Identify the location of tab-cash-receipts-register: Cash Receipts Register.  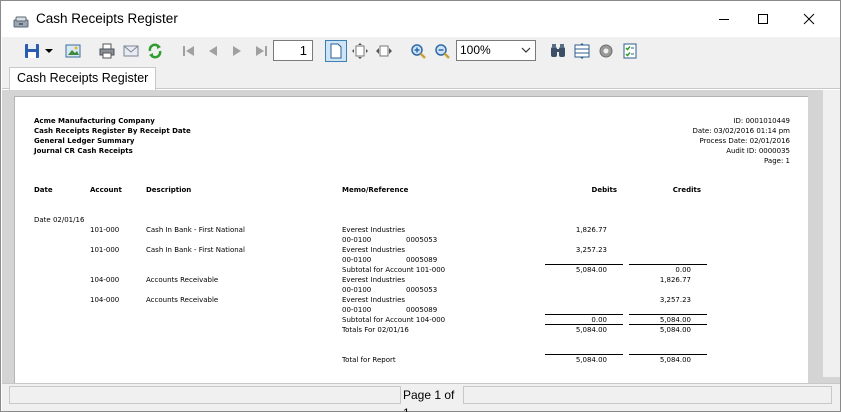
(83, 78).